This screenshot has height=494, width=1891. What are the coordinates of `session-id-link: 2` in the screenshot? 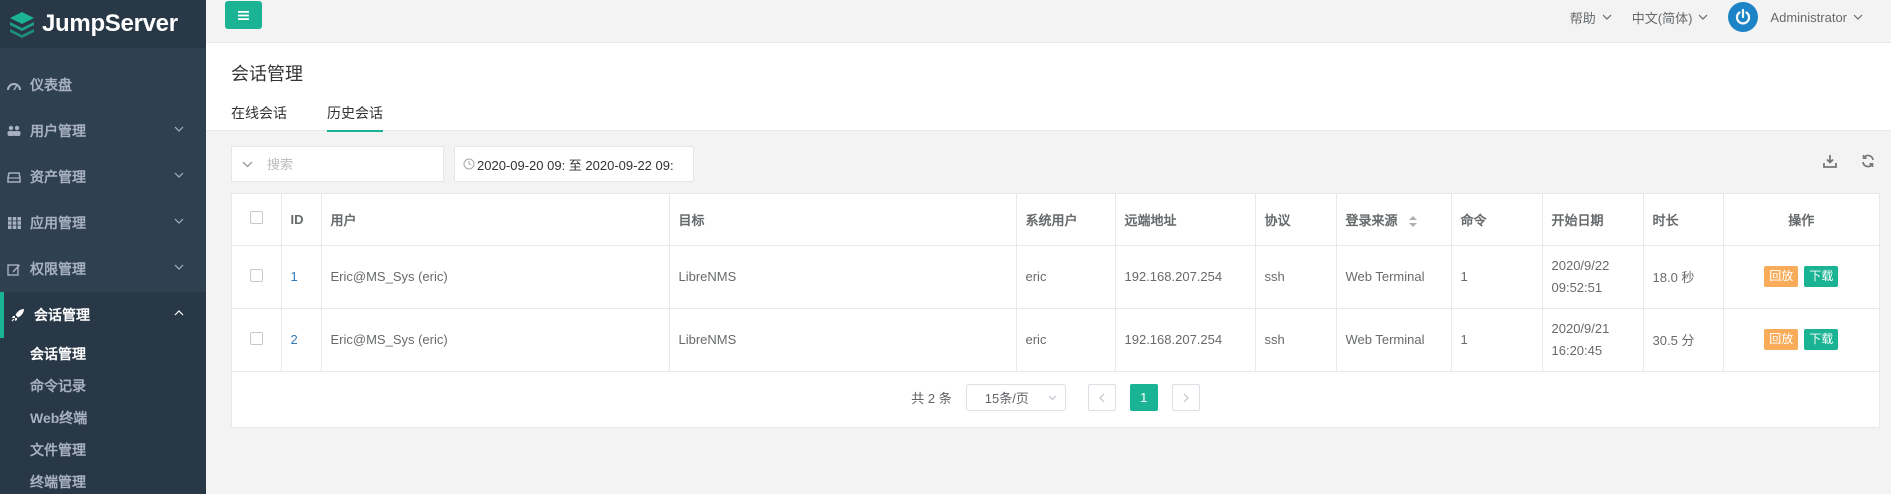 It's located at (294, 339).